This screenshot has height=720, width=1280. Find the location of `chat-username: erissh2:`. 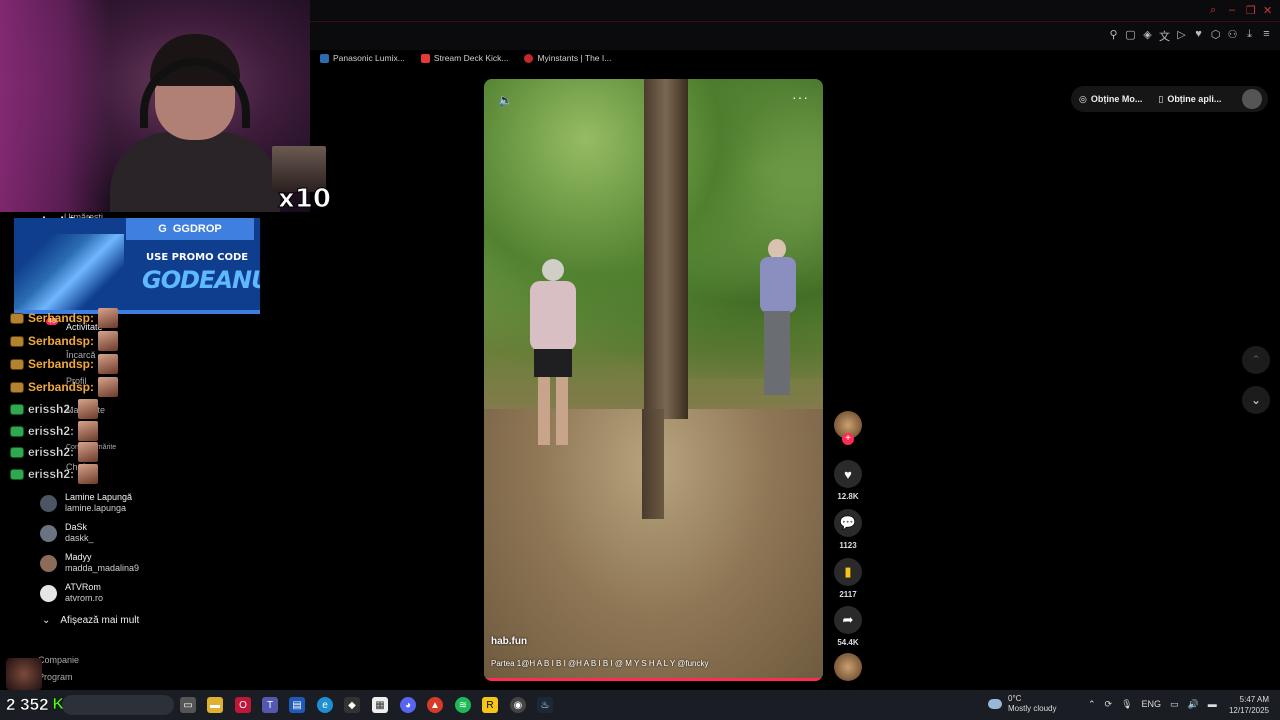

chat-username: erissh2: is located at coordinates (51, 409).